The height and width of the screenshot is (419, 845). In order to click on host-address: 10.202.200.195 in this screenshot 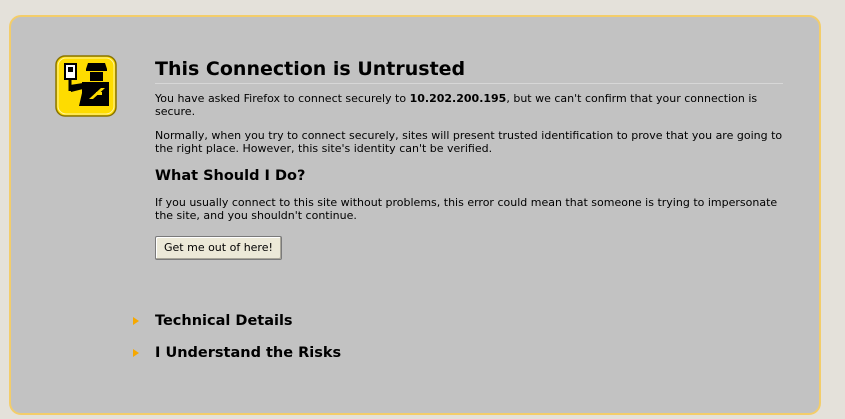, I will do `click(458, 98)`.